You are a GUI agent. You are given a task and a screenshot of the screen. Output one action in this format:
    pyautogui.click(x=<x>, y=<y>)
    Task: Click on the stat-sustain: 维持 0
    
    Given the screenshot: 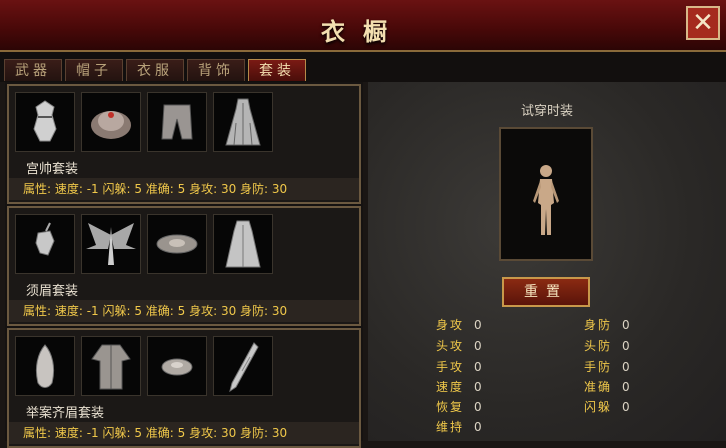 What is the action you would take?
    pyautogui.click(x=459, y=427)
    